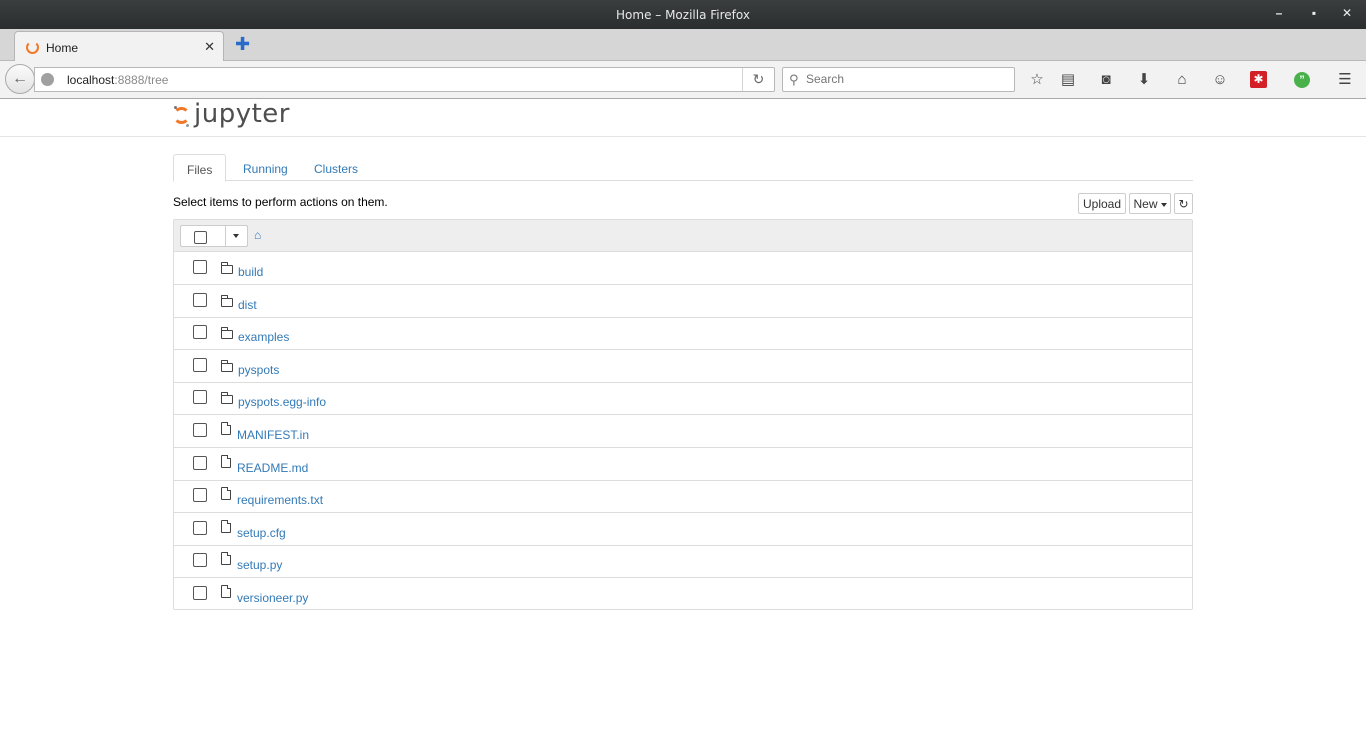  What do you see at coordinates (273, 435) in the screenshot?
I see `item-name-link: MANIFEST.in` at bounding box center [273, 435].